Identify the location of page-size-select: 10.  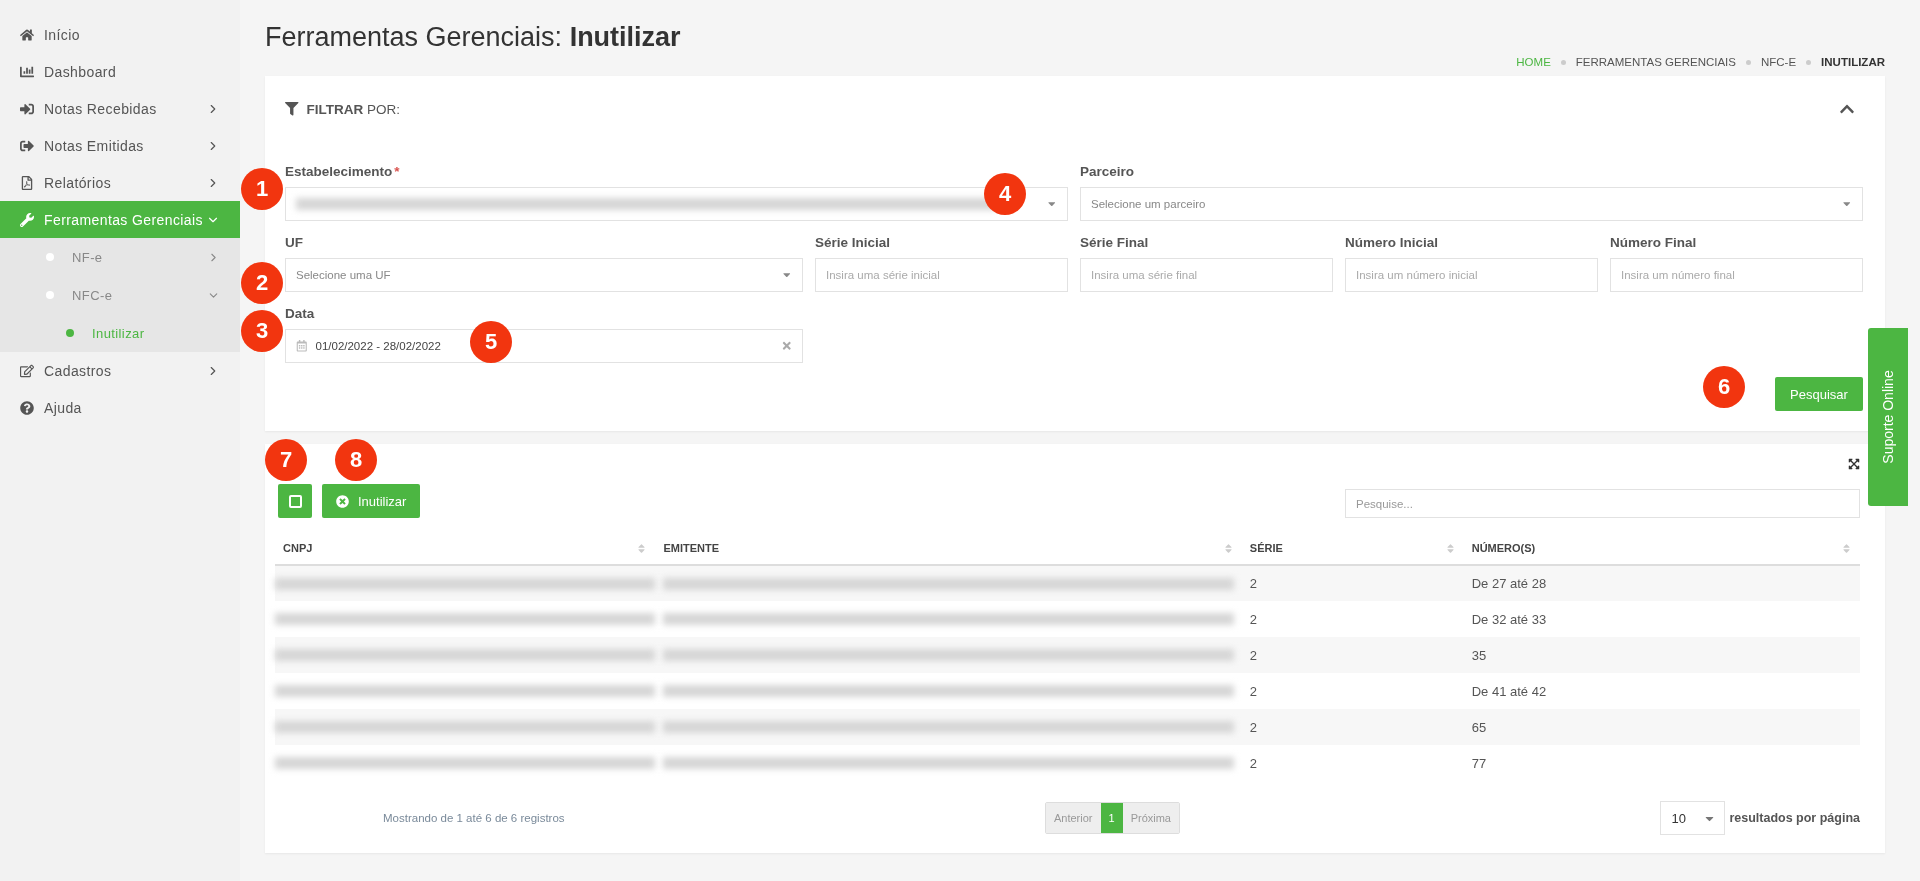
(1693, 818).